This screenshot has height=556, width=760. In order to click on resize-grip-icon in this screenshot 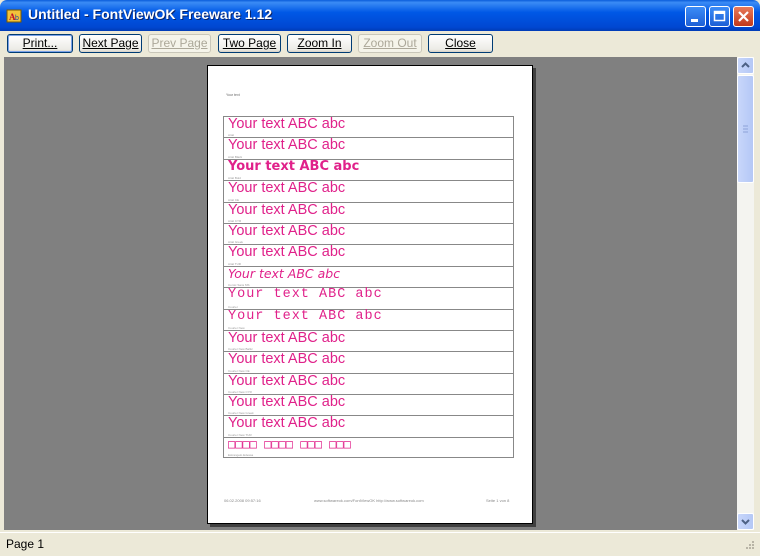, I will do `click(749, 546)`.